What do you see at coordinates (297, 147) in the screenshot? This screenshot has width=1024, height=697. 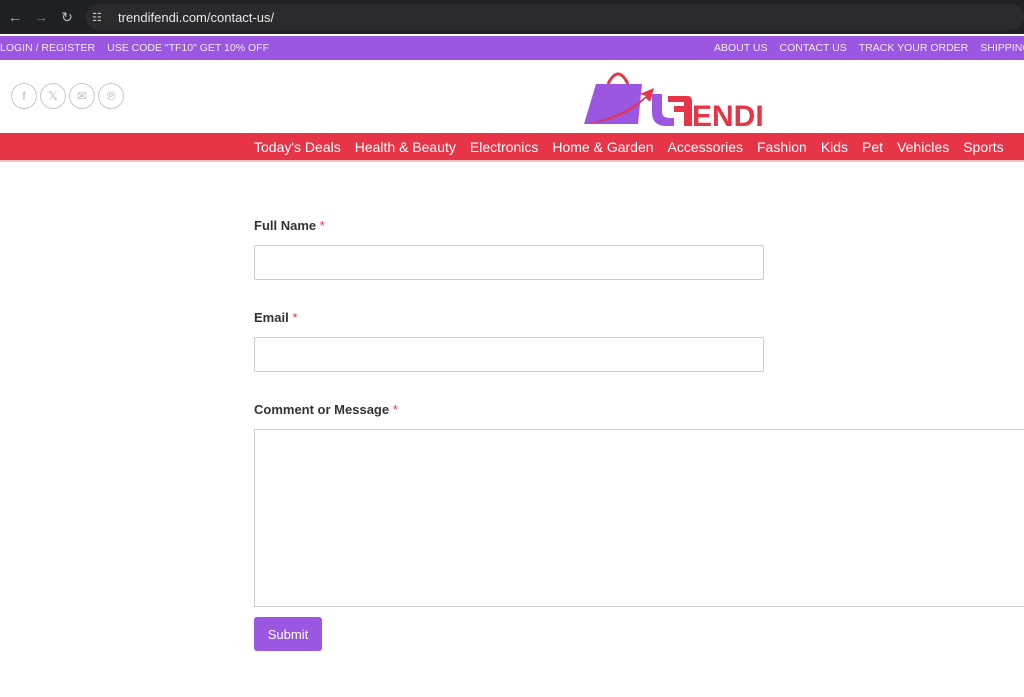 I see `nav-todays-deals: Today's Deals` at bounding box center [297, 147].